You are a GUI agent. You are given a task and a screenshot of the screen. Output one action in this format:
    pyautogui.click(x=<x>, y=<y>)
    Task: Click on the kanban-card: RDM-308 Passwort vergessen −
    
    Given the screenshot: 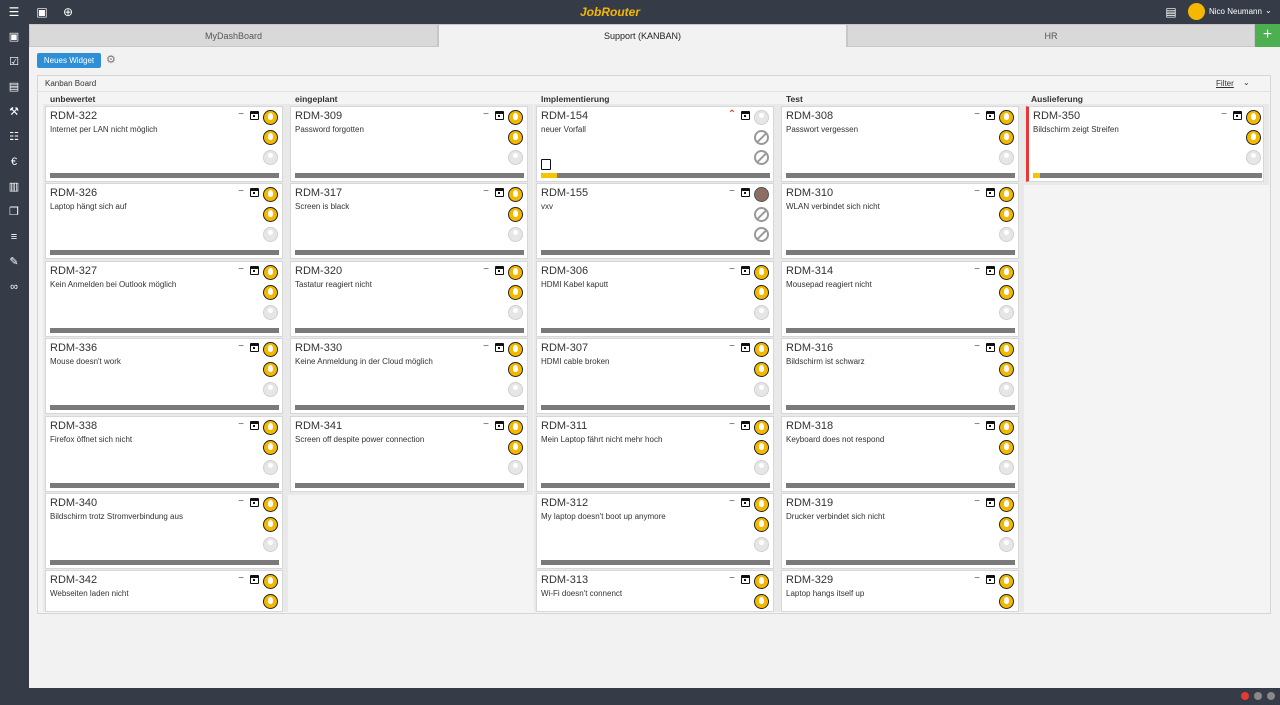 What is the action you would take?
    pyautogui.click(x=900, y=144)
    